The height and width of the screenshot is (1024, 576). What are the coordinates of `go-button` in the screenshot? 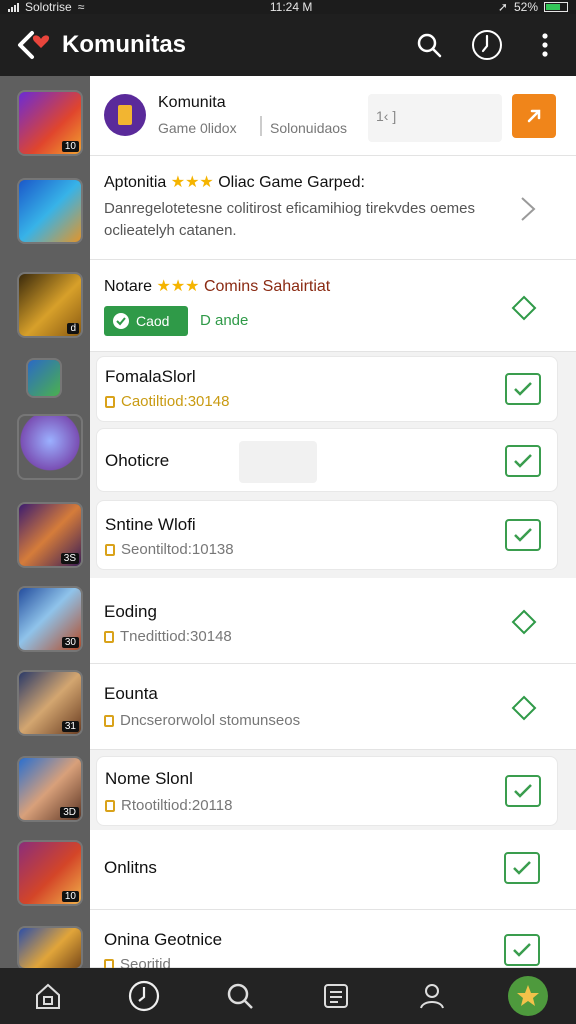 It's located at (534, 116).